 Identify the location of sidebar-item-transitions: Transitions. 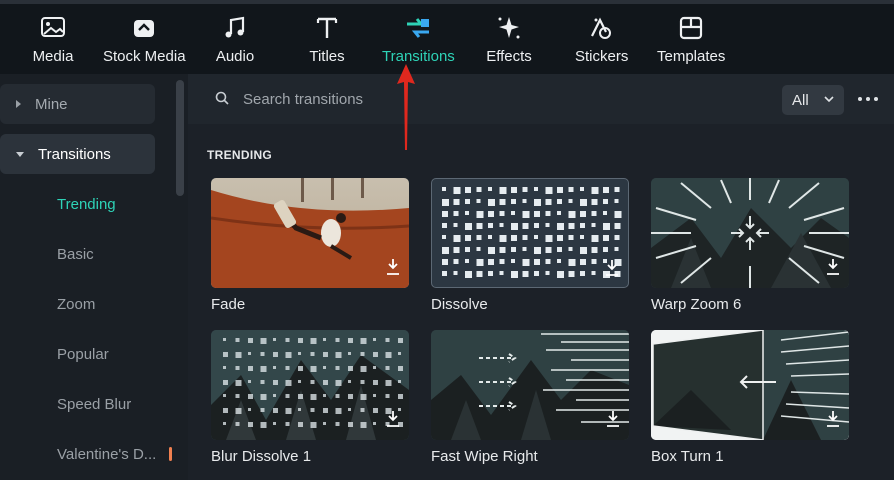
(77, 154).